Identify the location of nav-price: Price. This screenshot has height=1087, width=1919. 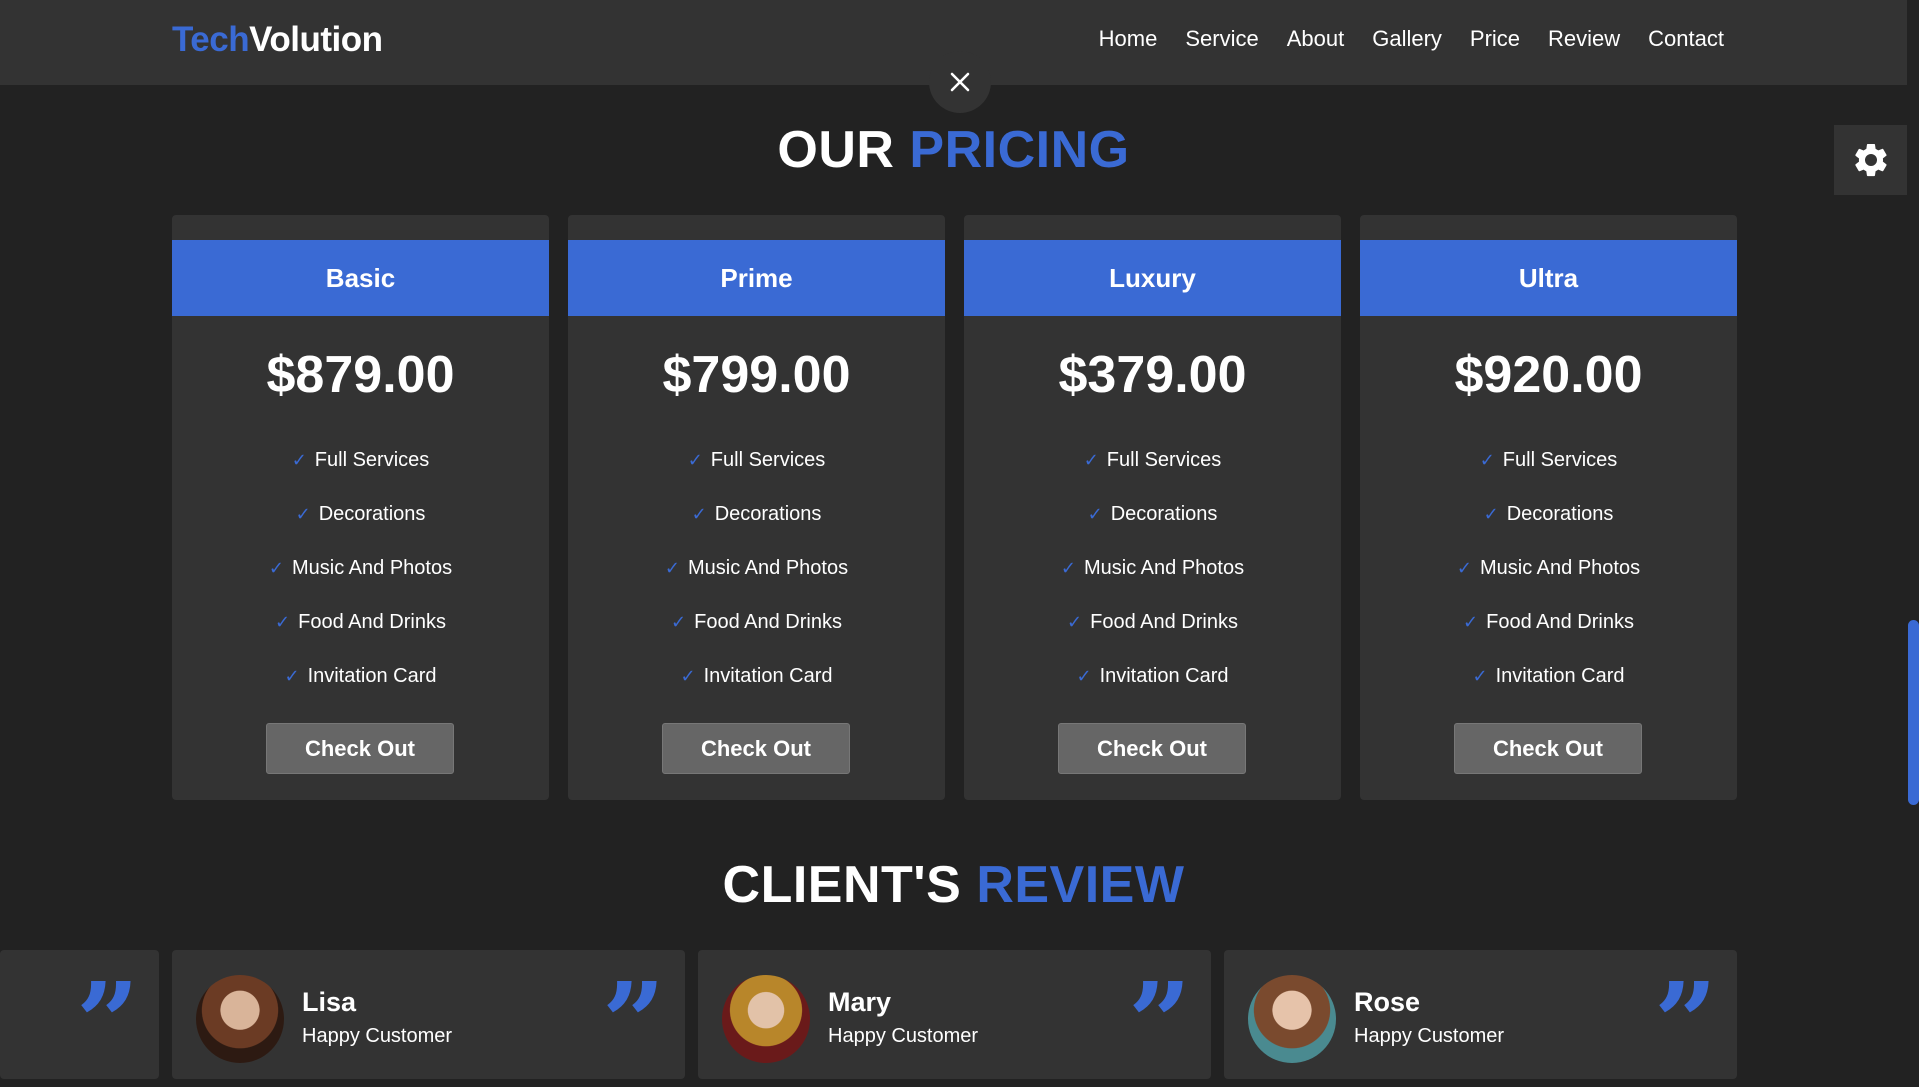
(1495, 39).